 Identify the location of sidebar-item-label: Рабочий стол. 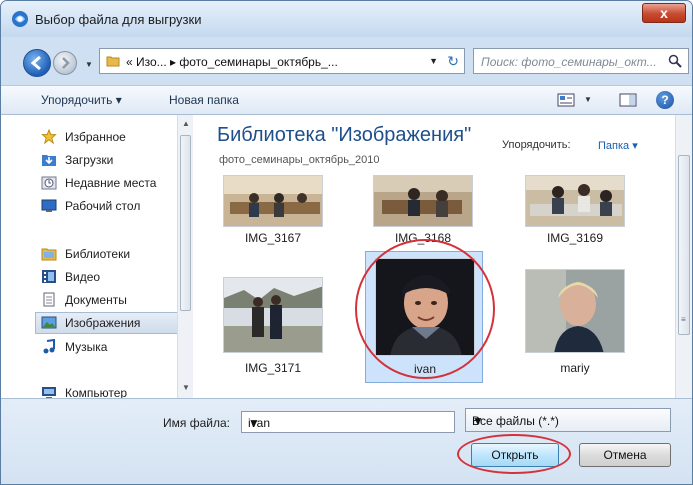
(103, 206).